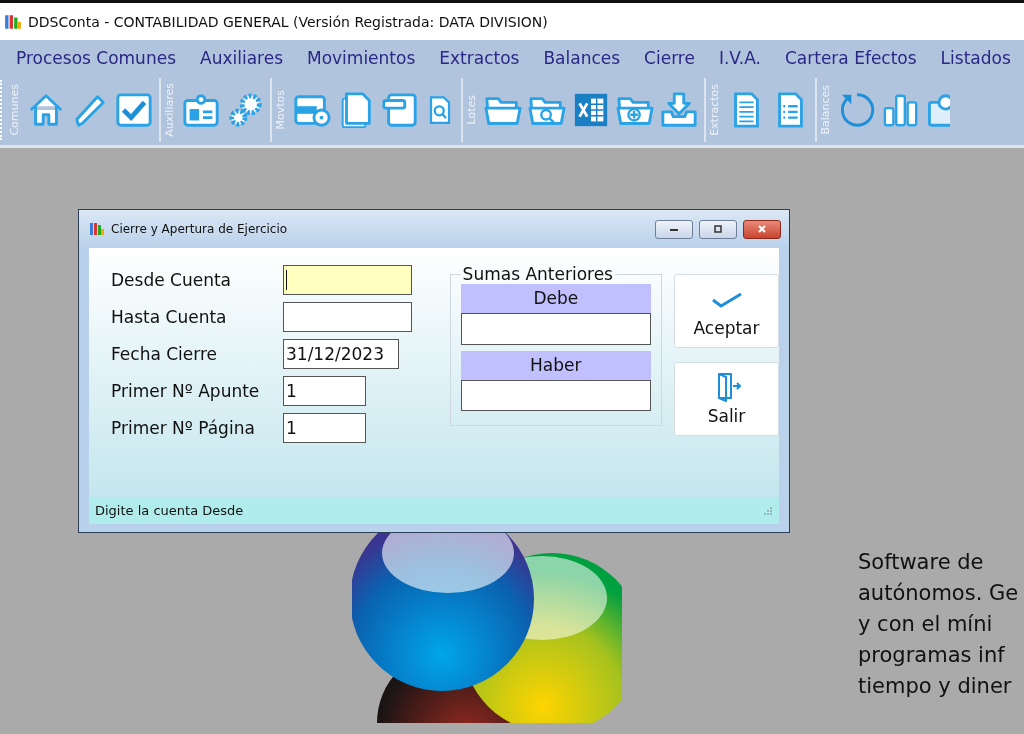 This screenshot has width=1024, height=734. Describe the element at coordinates (726, 311) in the screenshot. I see `accept-button: Aceptar` at that location.